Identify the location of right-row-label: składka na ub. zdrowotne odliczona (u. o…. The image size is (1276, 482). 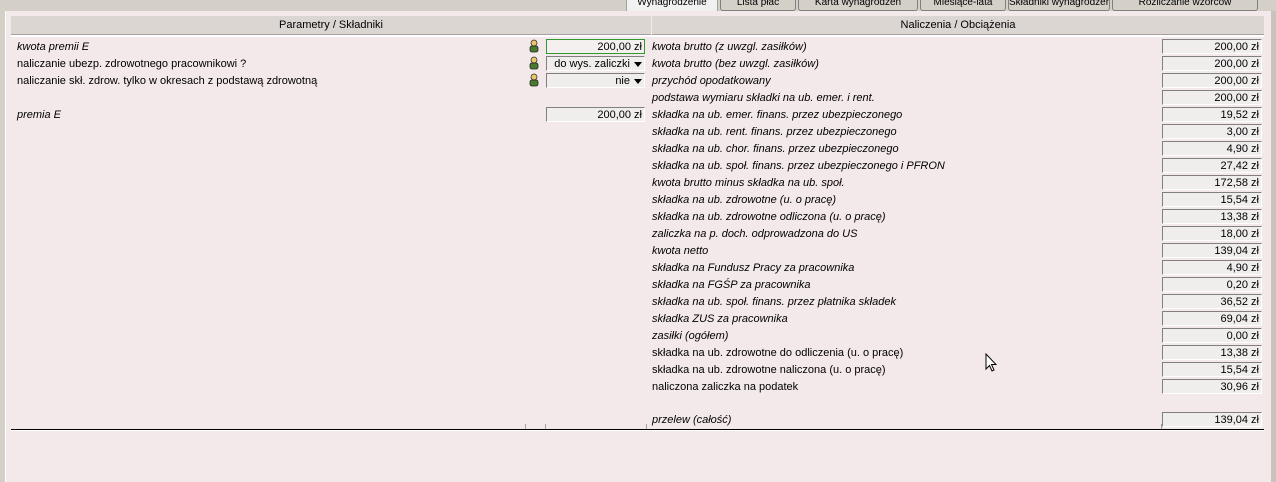
(769, 217).